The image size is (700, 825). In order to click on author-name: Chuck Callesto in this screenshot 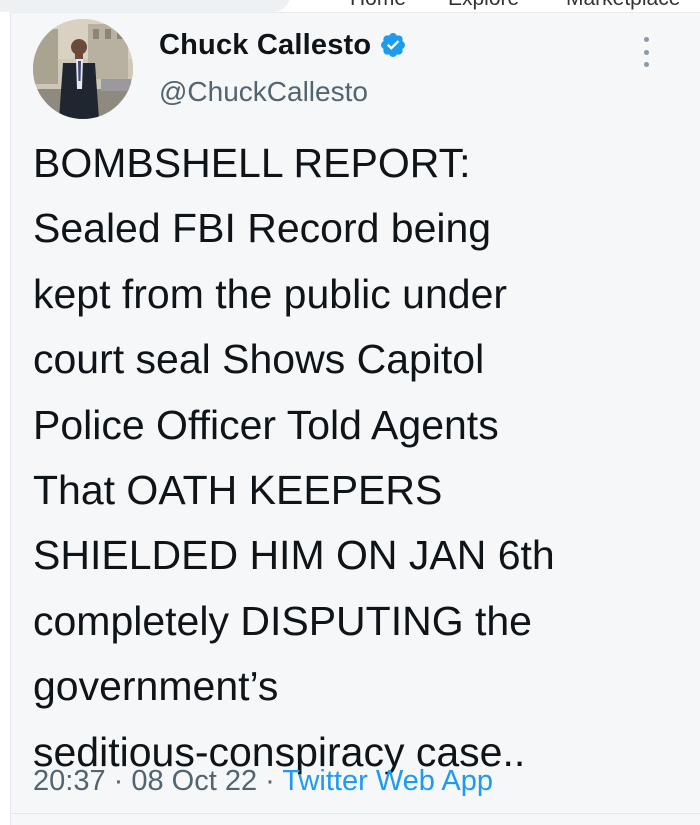, I will do `click(265, 45)`.